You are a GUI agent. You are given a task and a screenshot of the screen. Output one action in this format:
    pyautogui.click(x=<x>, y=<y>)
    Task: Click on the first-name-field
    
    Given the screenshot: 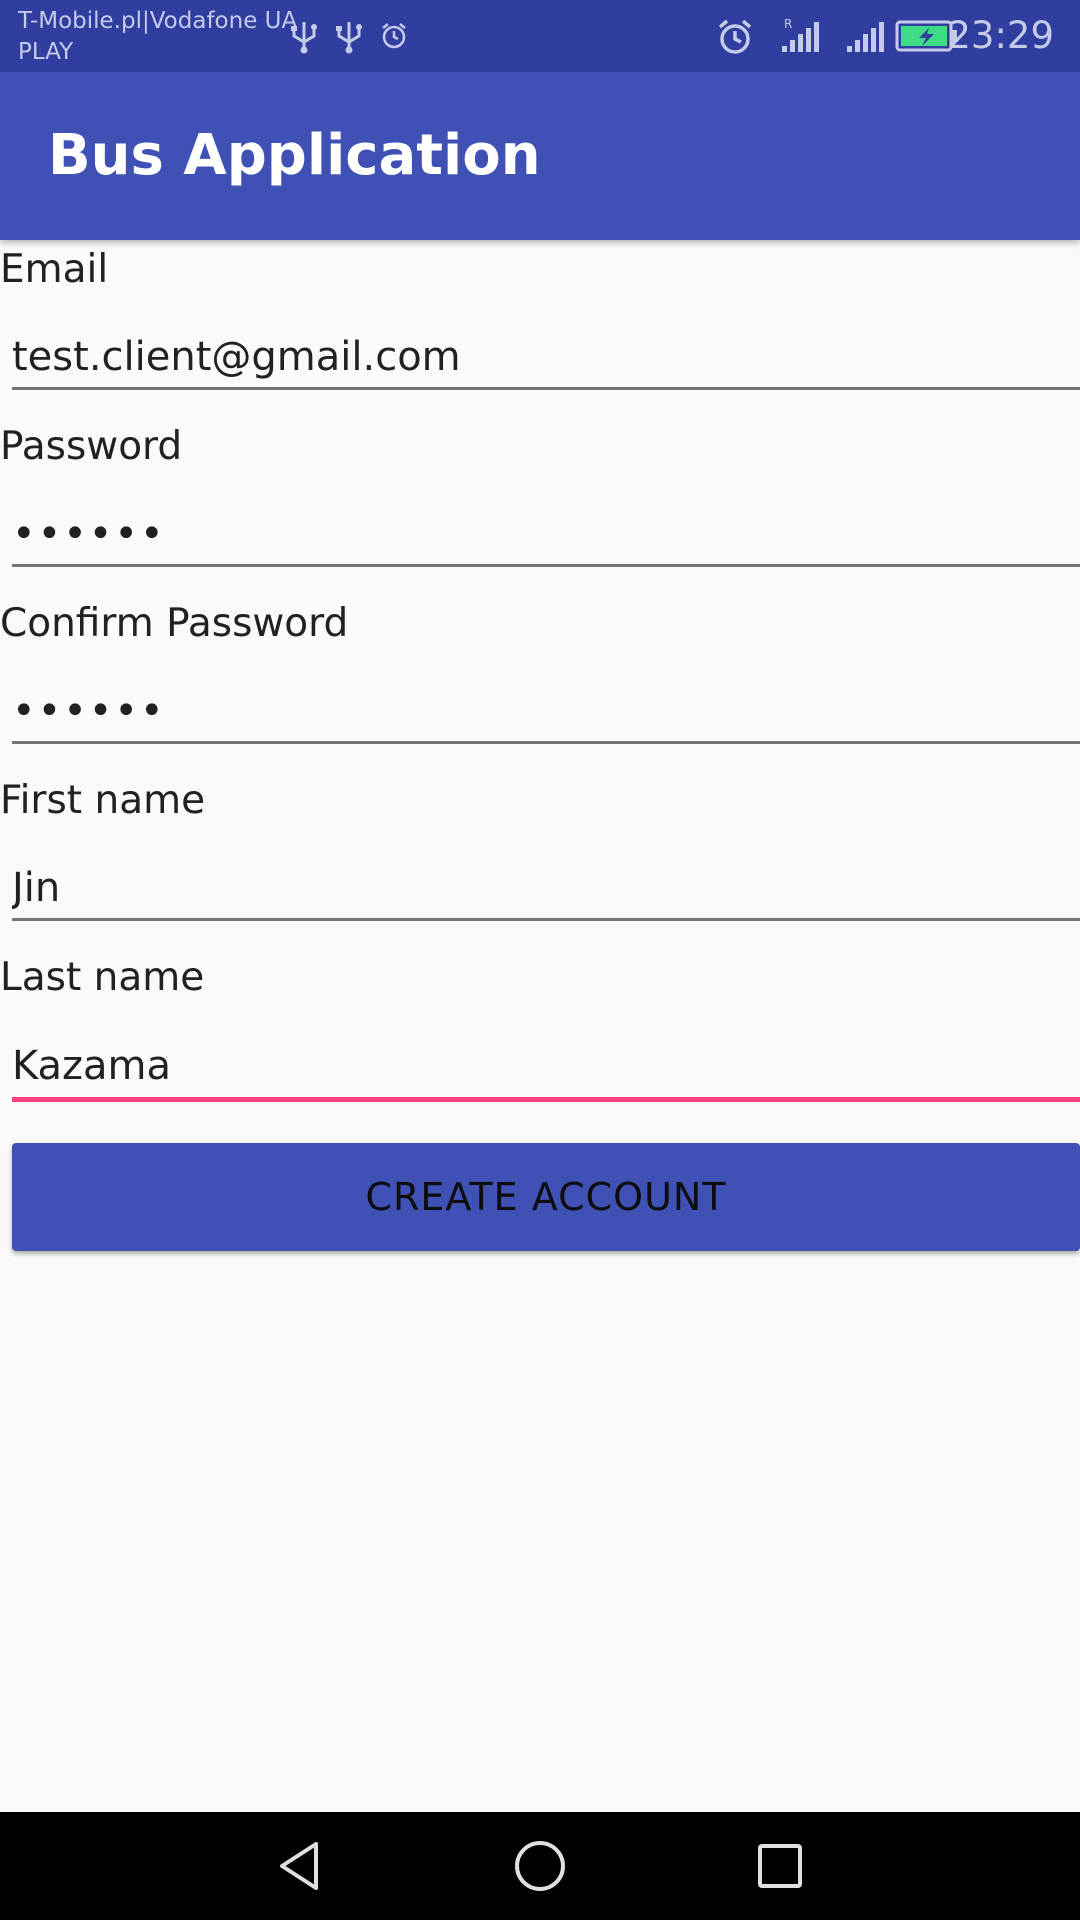 What is the action you would take?
    pyautogui.click(x=546, y=889)
    